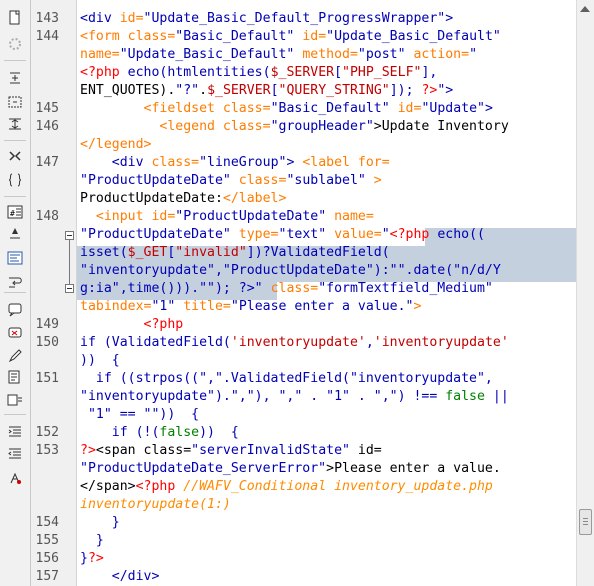 The width and height of the screenshot is (594, 586). Describe the element at coordinates (47, 216) in the screenshot. I see `line-number: 148` at that location.